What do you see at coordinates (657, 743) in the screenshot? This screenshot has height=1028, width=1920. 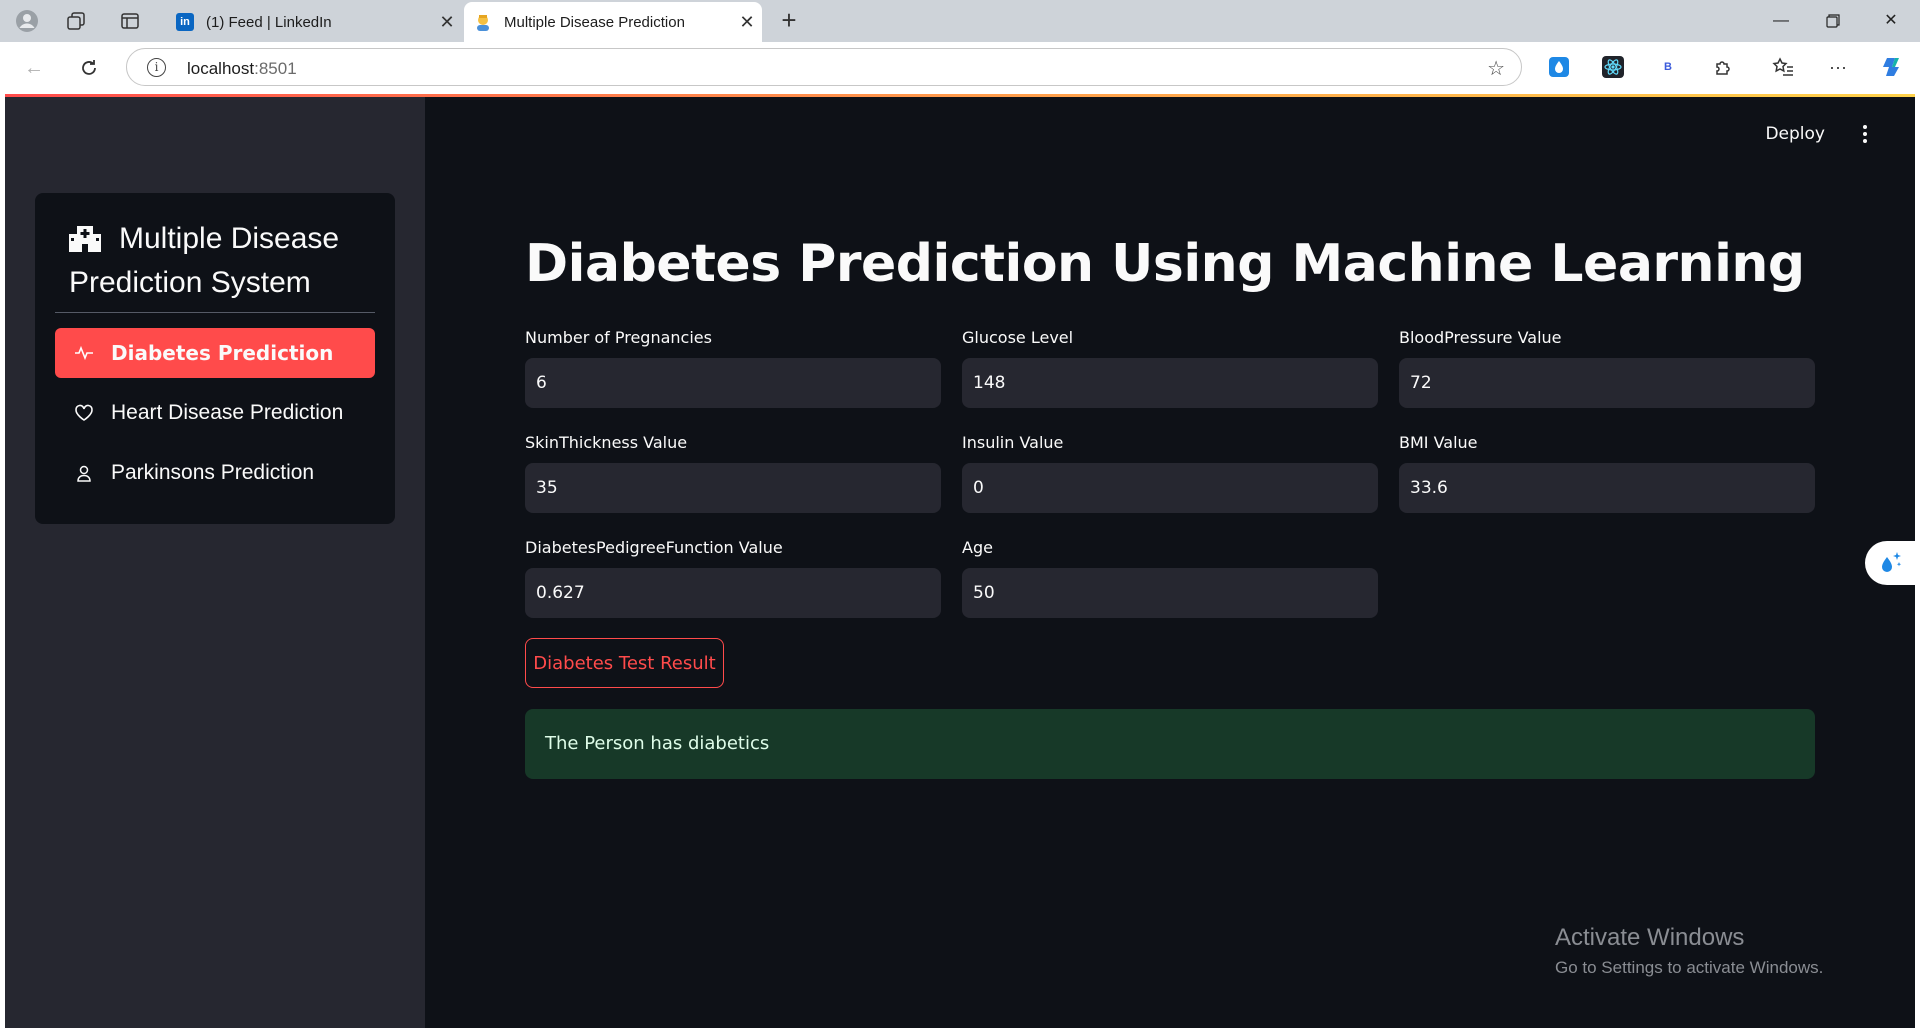 I see `result-text: The Person has diabetics` at bounding box center [657, 743].